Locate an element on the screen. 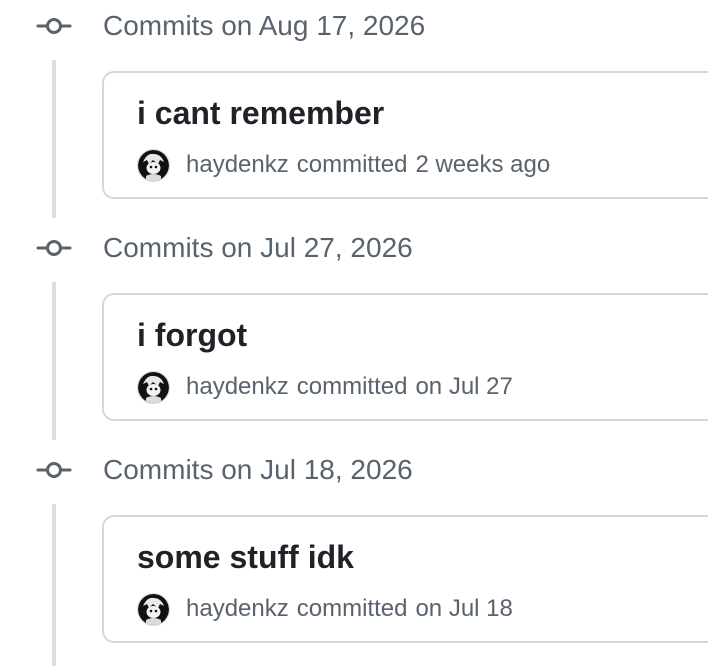 The height and width of the screenshot is (666, 708). commit-message-link: some stuff idk is located at coordinates (245, 557).